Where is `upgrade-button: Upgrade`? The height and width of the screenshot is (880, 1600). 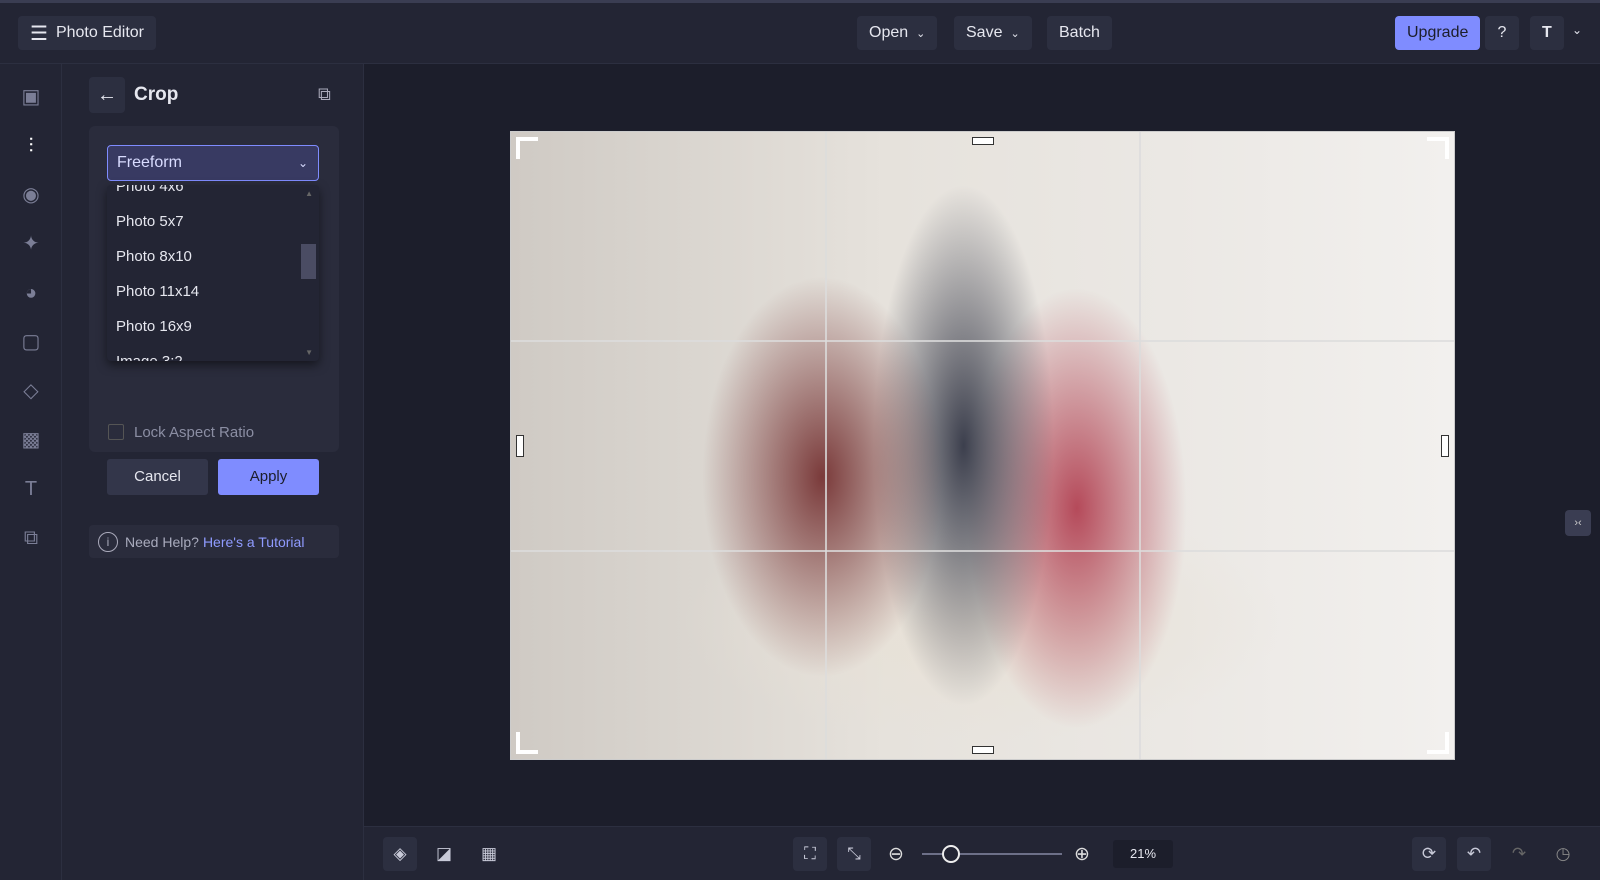 upgrade-button: Upgrade is located at coordinates (1438, 33).